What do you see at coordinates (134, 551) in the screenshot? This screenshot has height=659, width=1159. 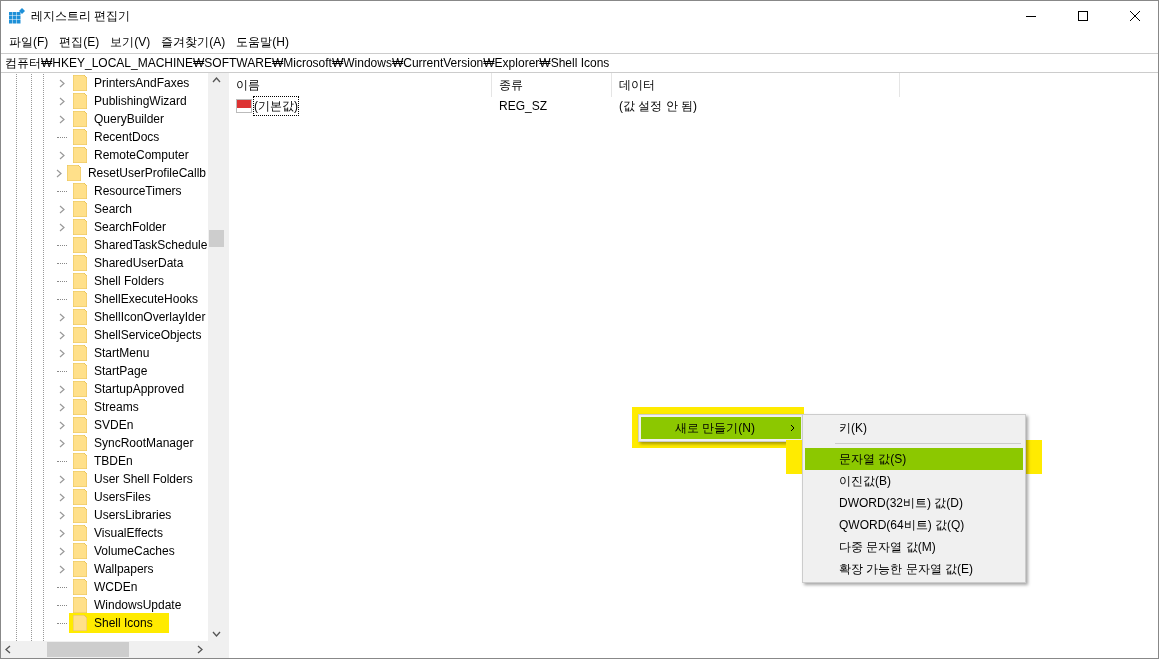 I see `tree-item: VolumeCaches` at bounding box center [134, 551].